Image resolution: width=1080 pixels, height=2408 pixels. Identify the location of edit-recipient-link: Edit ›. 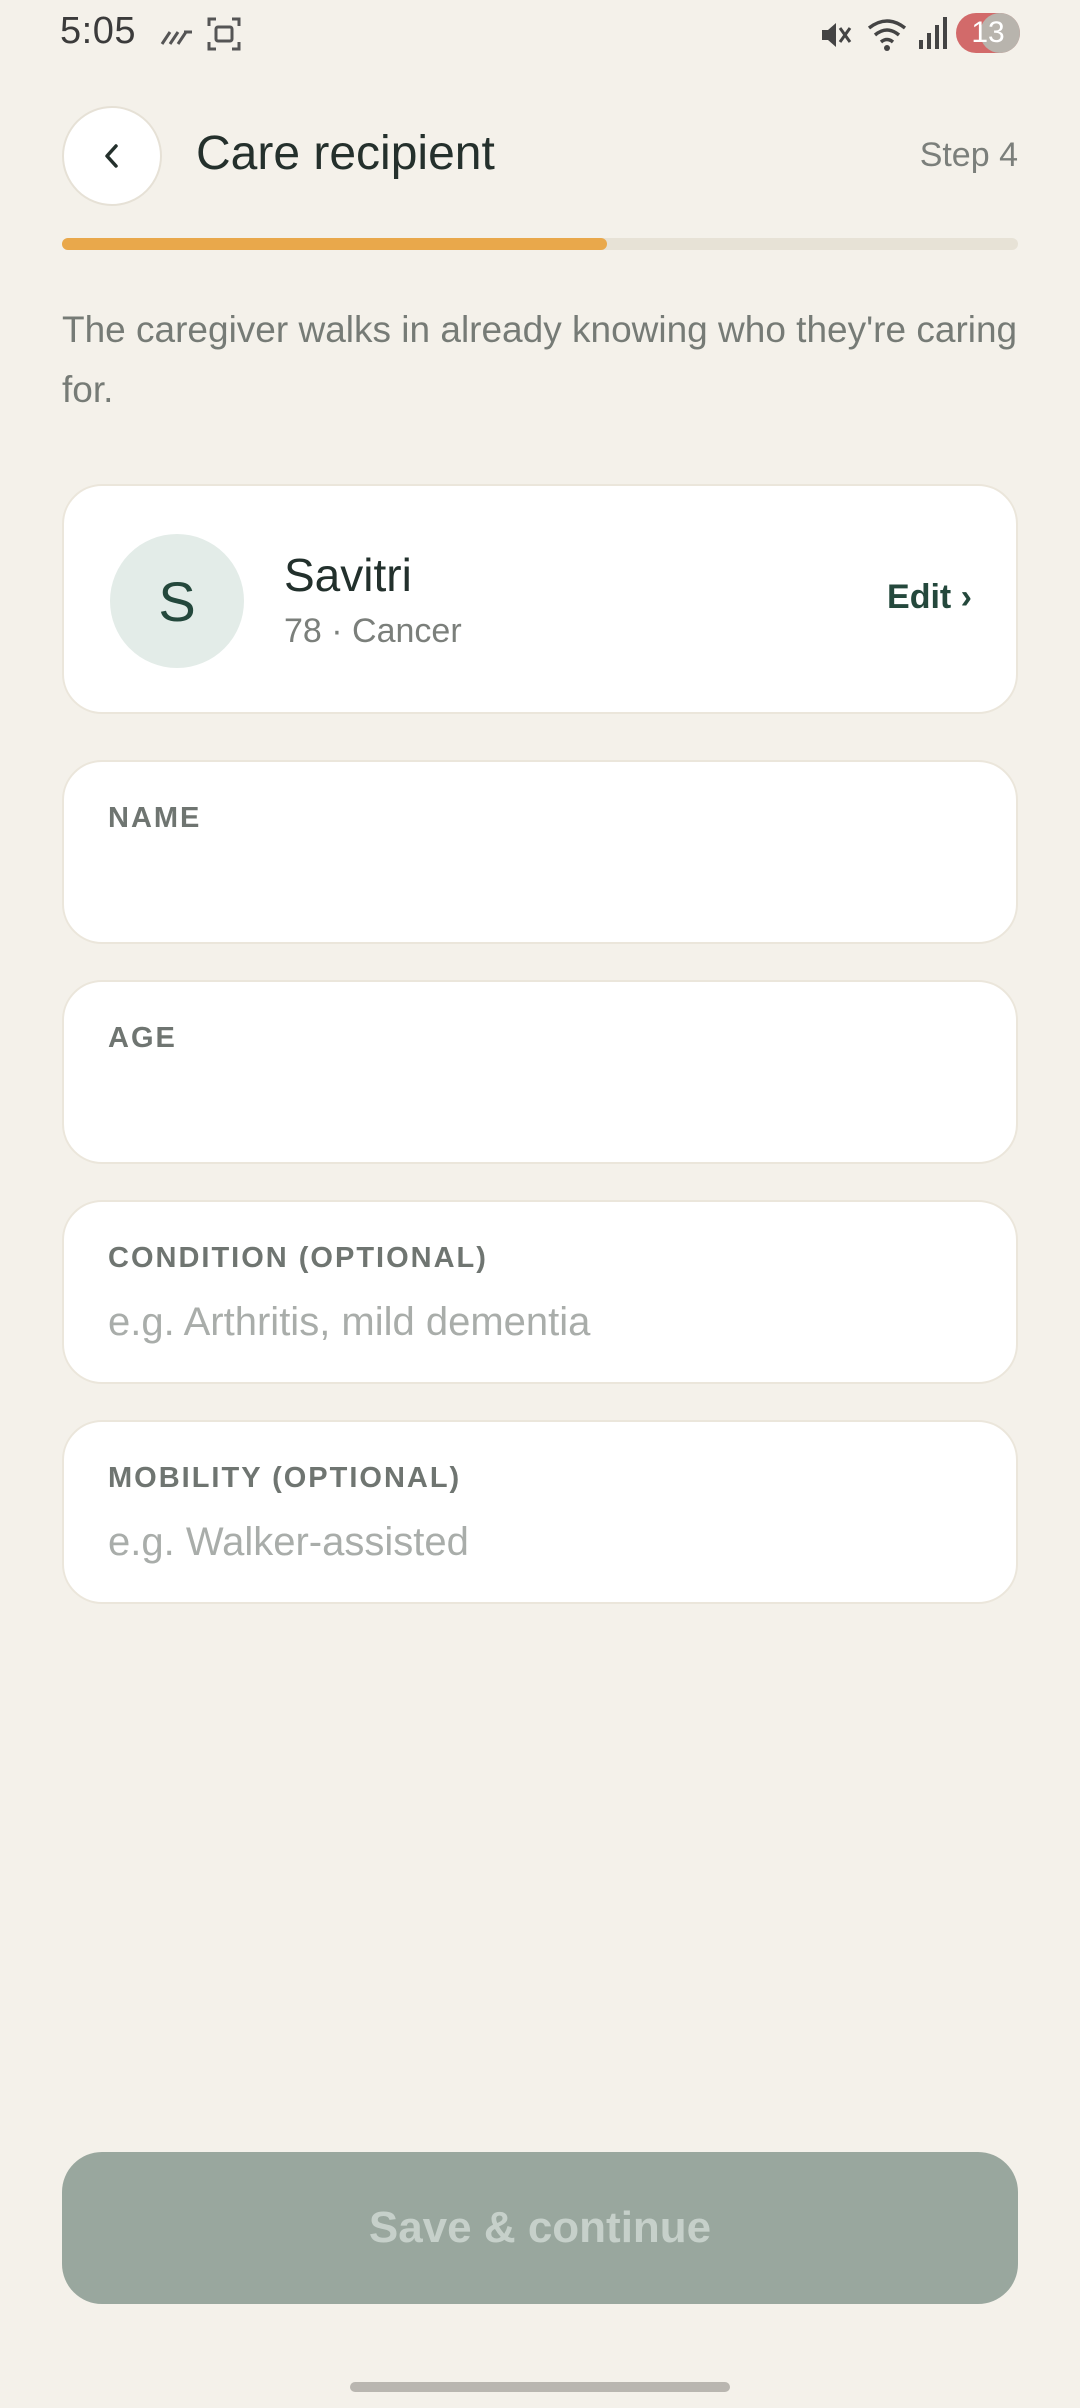
(929, 597).